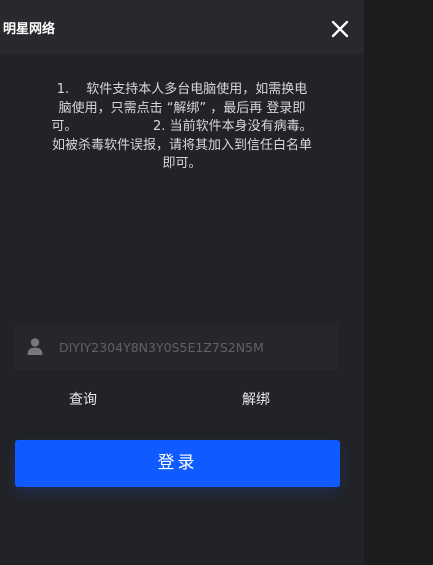  Describe the element at coordinates (256, 400) in the screenshot. I see `unbind-link: 解绑` at that location.